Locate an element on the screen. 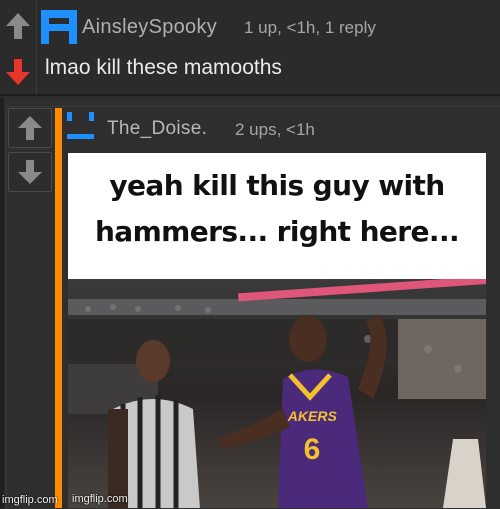  comment-meta: 2 ups, <1h is located at coordinates (275, 129).